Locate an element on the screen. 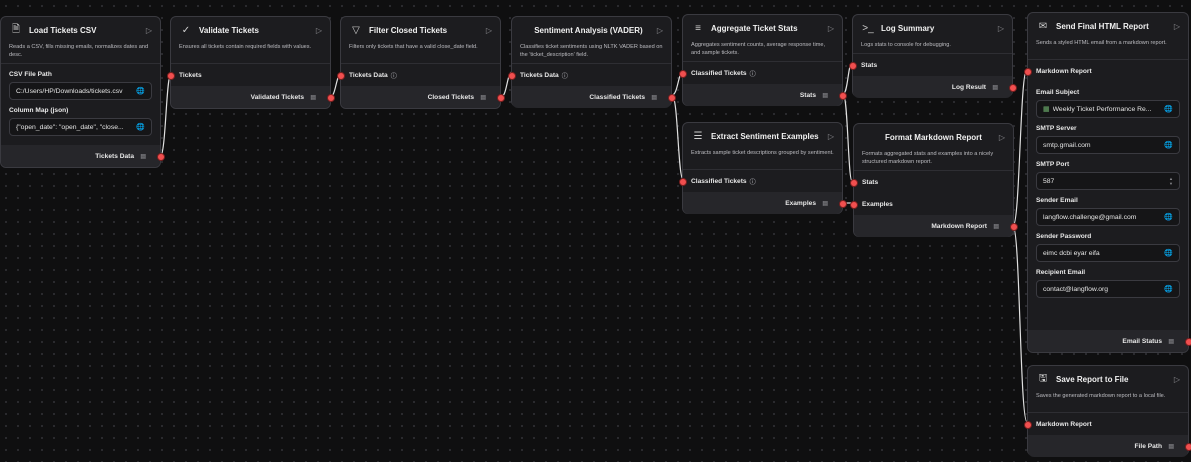 The width and height of the screenshot is (1191, 462). chart-icon: ≡ is located at coordinates (698, 28).